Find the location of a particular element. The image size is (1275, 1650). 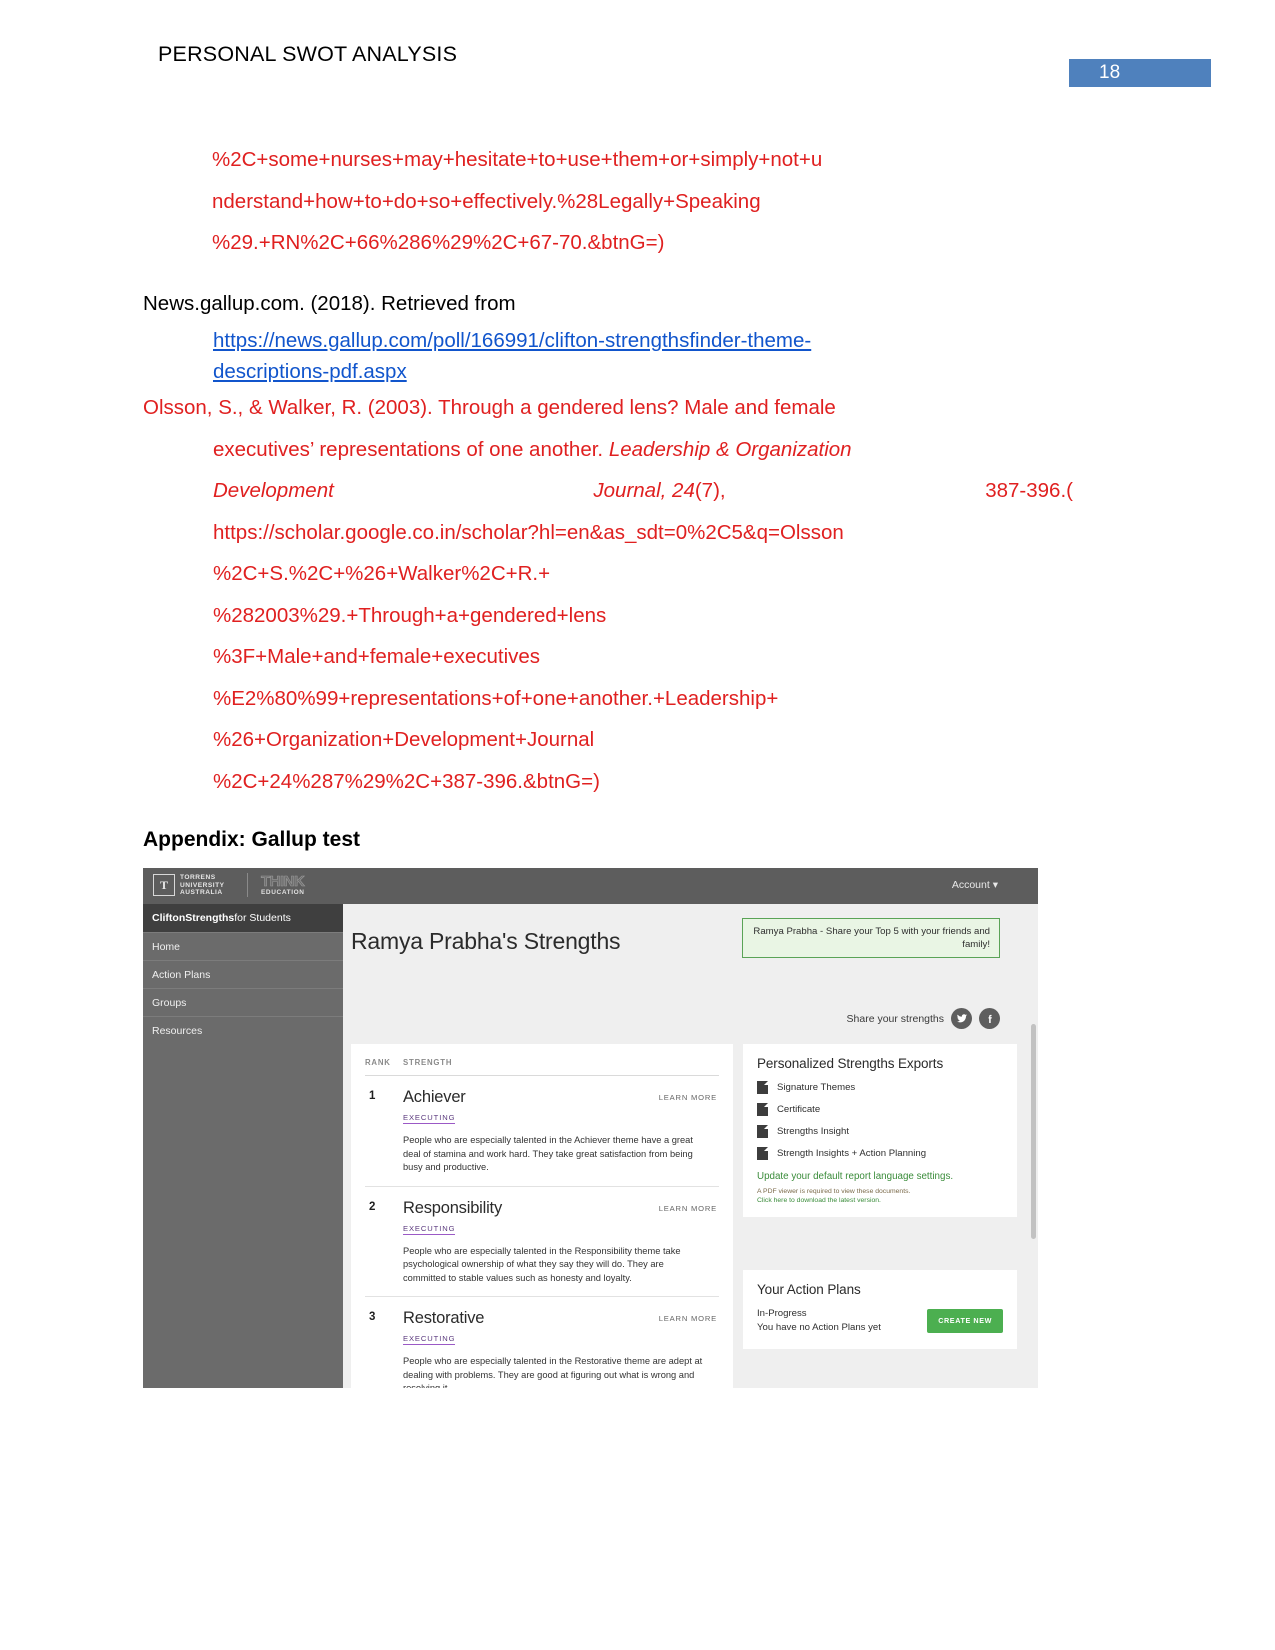

main-scrollbar is located at coordinates (1033, 1131).